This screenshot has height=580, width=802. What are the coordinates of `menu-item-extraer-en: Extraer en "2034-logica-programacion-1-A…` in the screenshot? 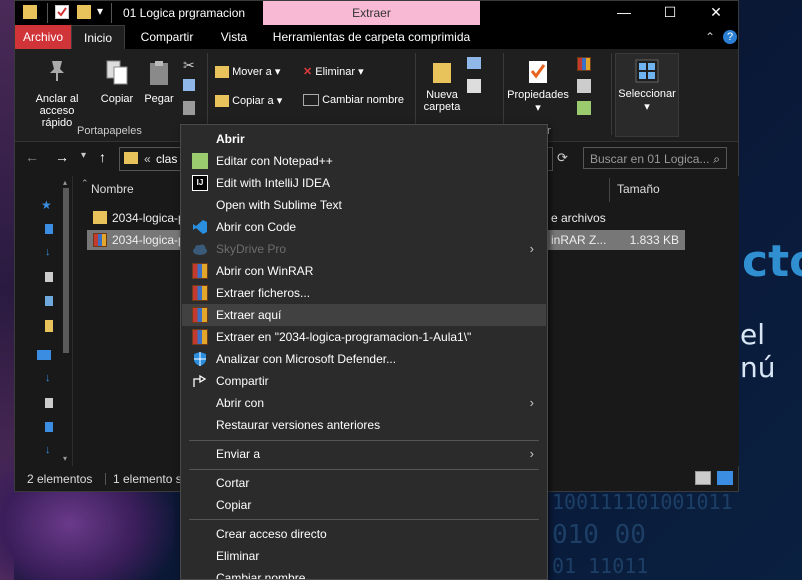 It's located at (364, 337).